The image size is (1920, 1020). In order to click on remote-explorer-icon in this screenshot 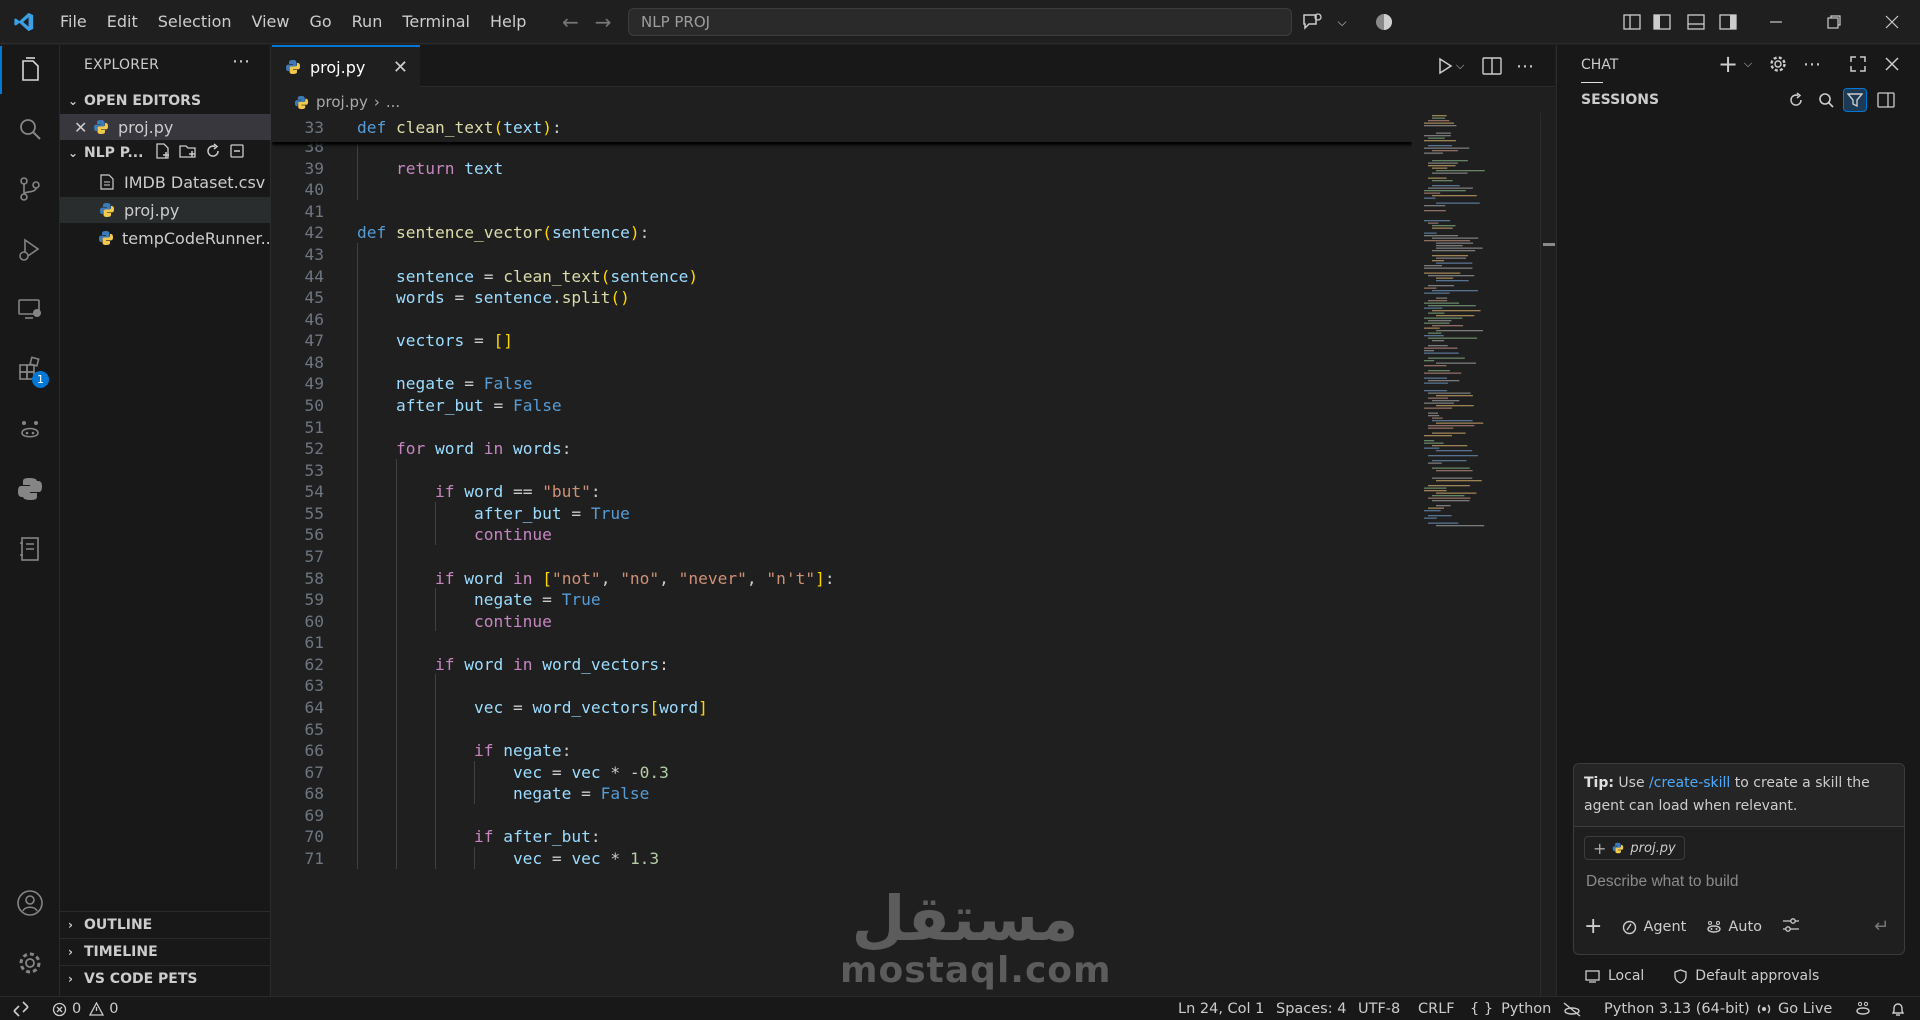, I will do `click(30, 309)`.